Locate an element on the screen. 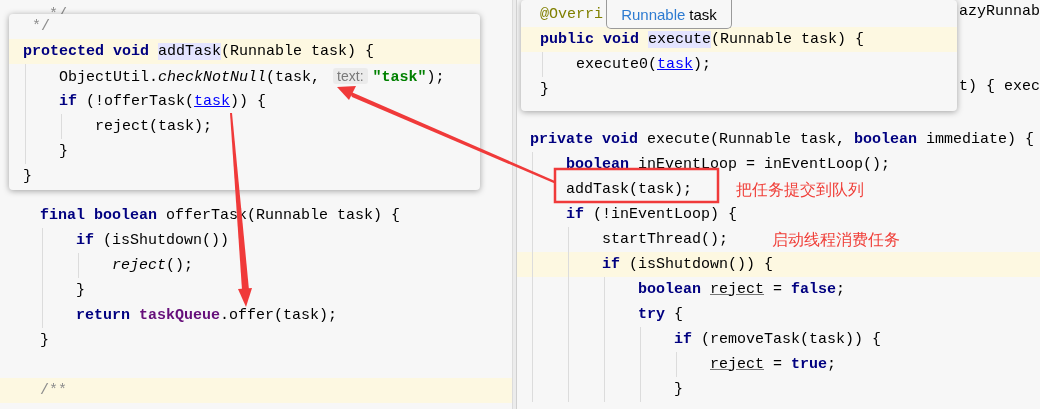  code-line: if (isShutdown()) { is located at coordinates (688, 264).